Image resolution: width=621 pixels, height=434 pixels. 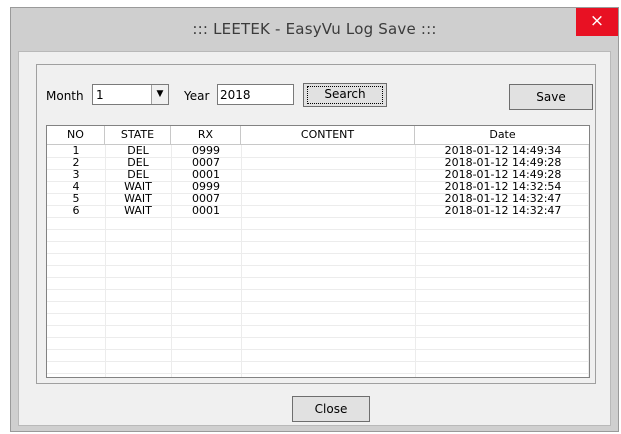 I want to click on close-icon: ×, so click(x=597, y=21).